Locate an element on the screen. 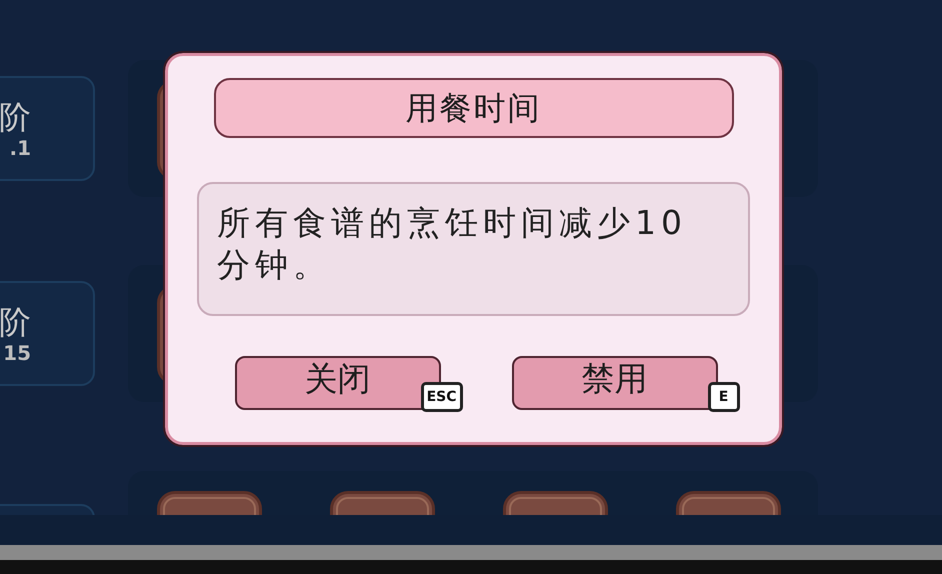  dialog-title: 用餐时间 is located at coordinates (474, 108).